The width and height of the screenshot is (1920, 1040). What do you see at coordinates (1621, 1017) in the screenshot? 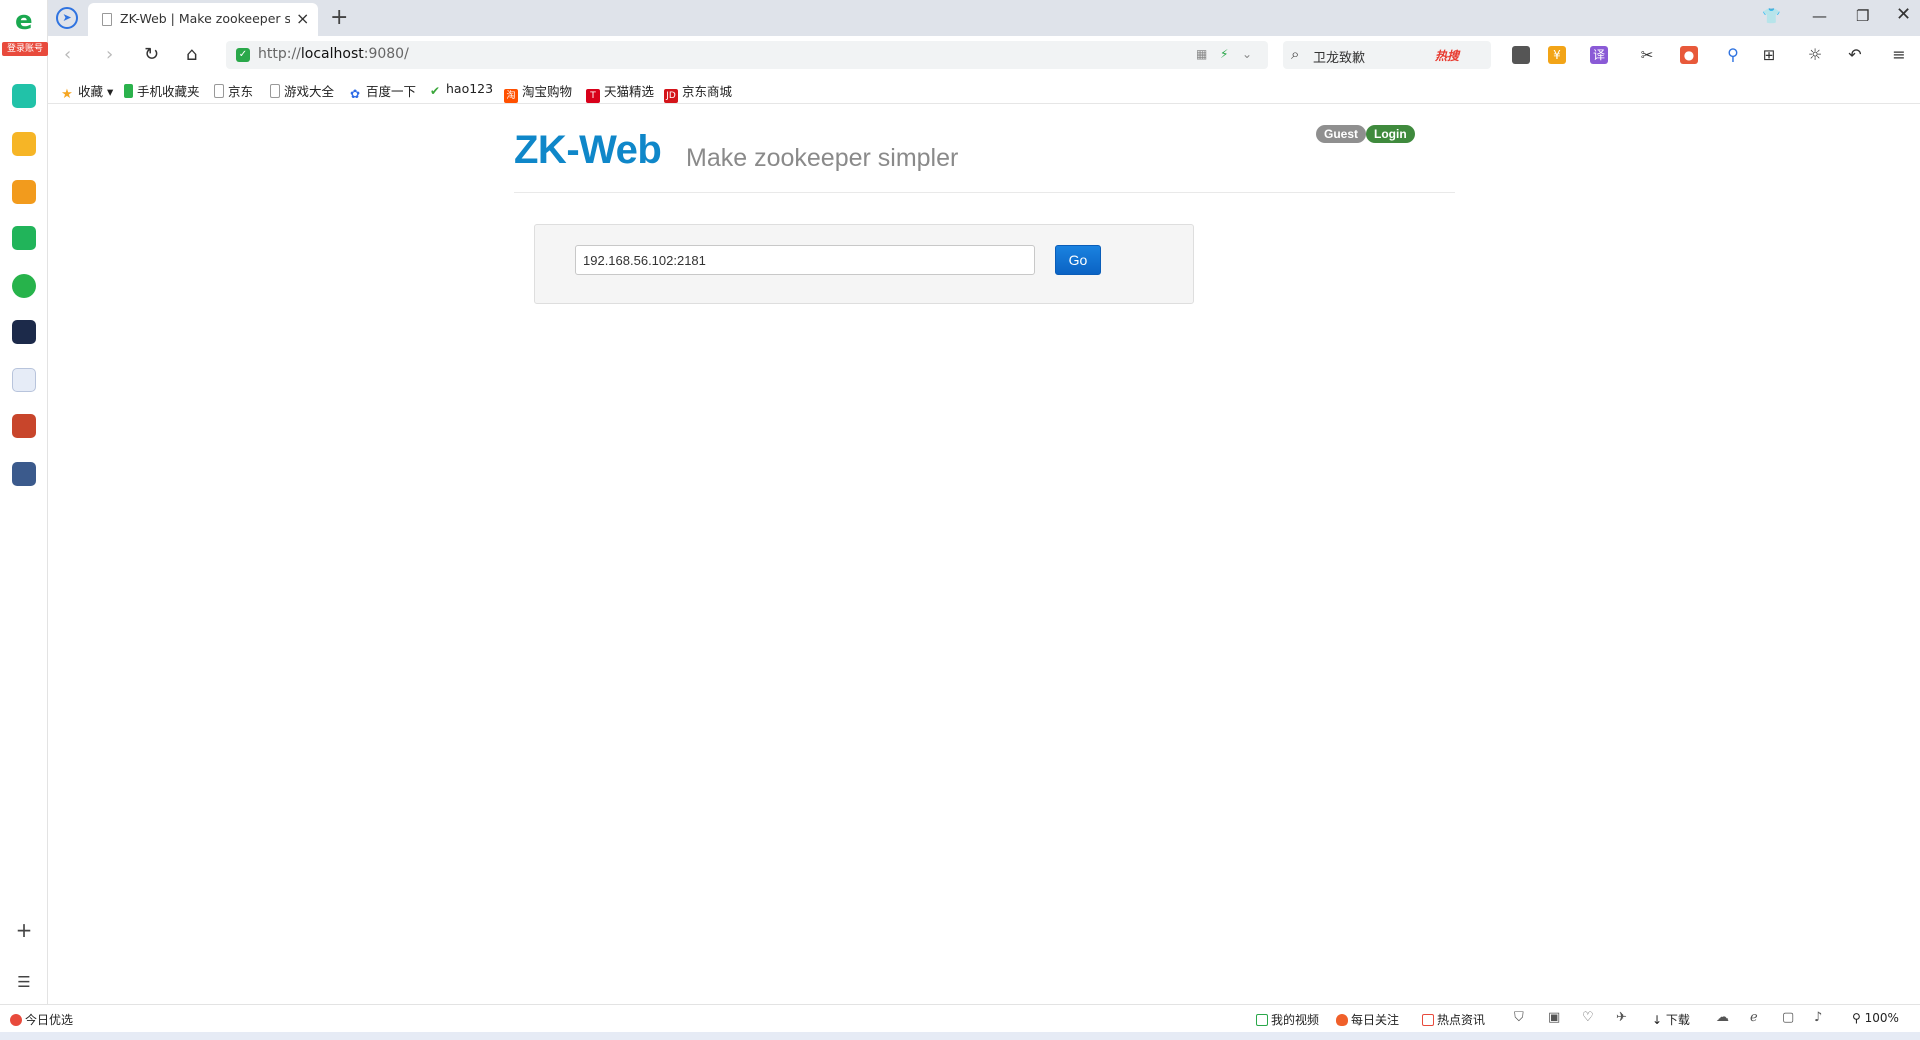
I see `rocket-icon: ✈` at bounding box center [1621, 1017].